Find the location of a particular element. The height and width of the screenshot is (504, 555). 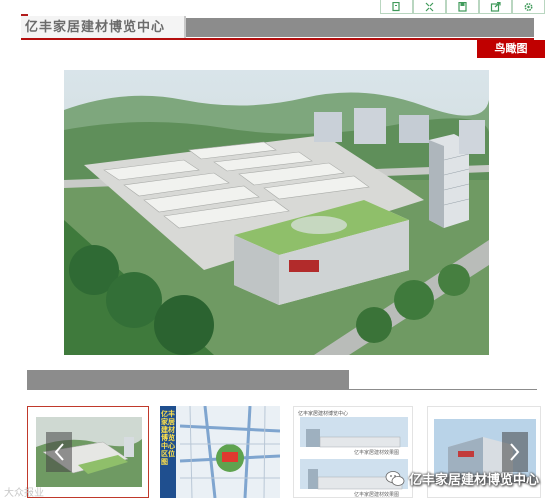

watermark-left: 大众报业 is located at coordinates (24, 493).